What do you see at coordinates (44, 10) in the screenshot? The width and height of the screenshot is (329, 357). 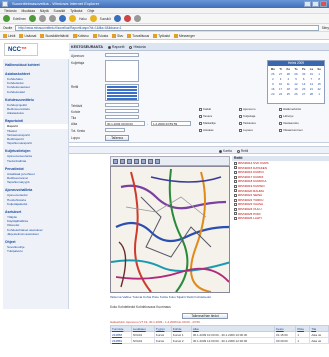 I see `menu-view: Näytä` at bounding box center [44, 10].